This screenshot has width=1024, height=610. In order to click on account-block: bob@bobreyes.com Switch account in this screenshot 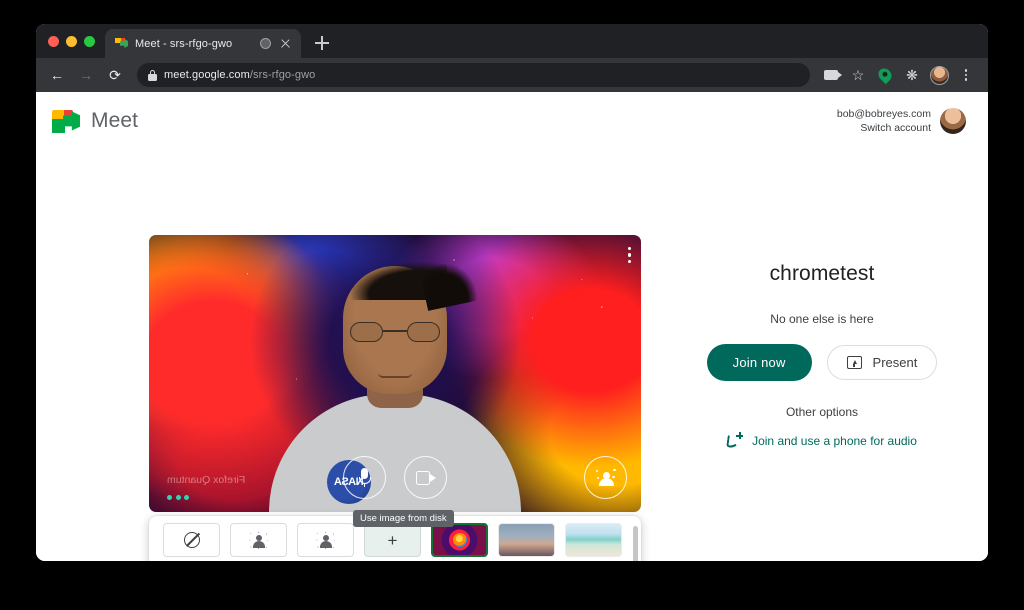, I will do `click(901, 121)`.